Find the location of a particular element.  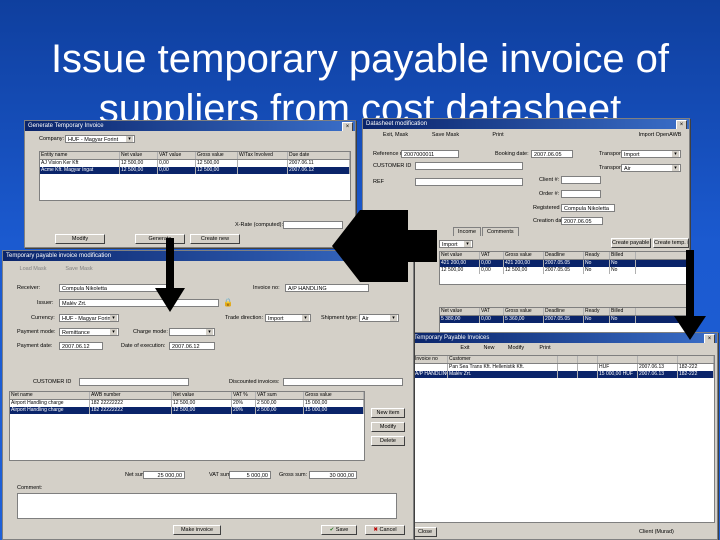

arrow-down-left-icon is located at coordinates (170, 275).